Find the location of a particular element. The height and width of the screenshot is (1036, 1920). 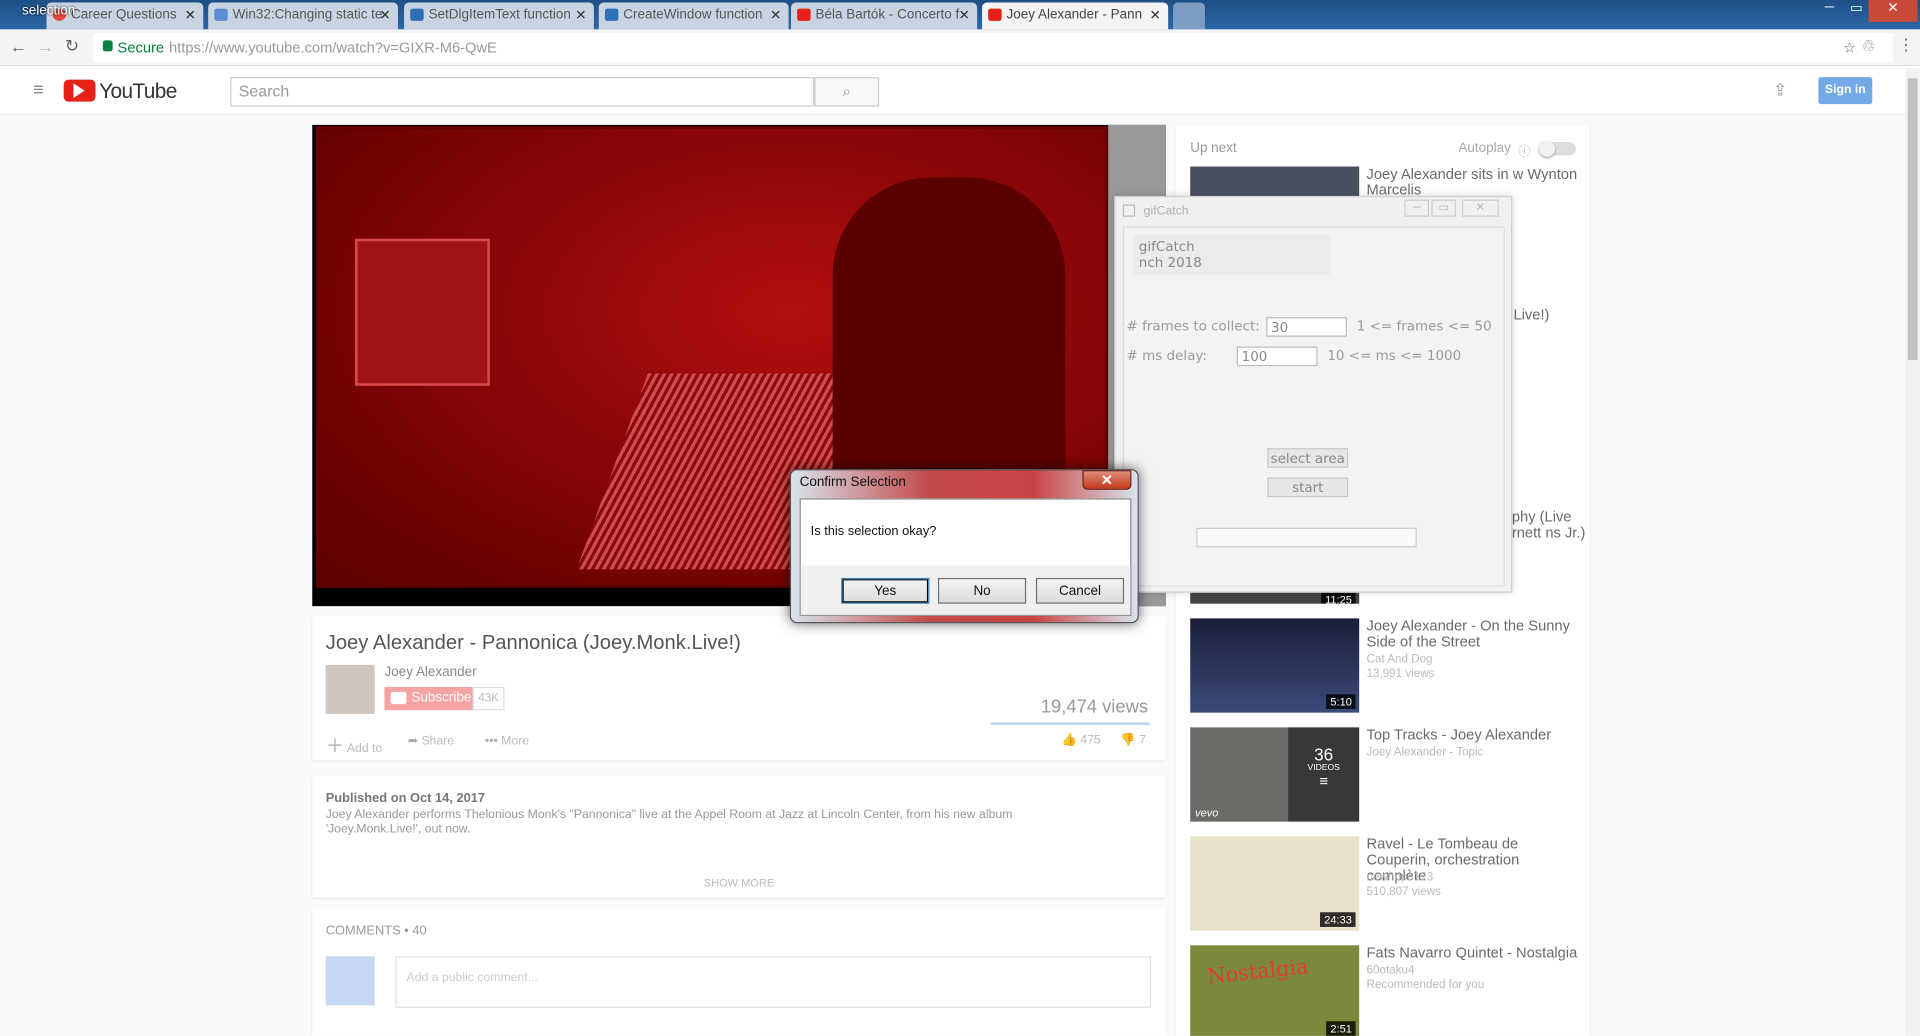

start-button: start is located at coordinates (1308, 487).